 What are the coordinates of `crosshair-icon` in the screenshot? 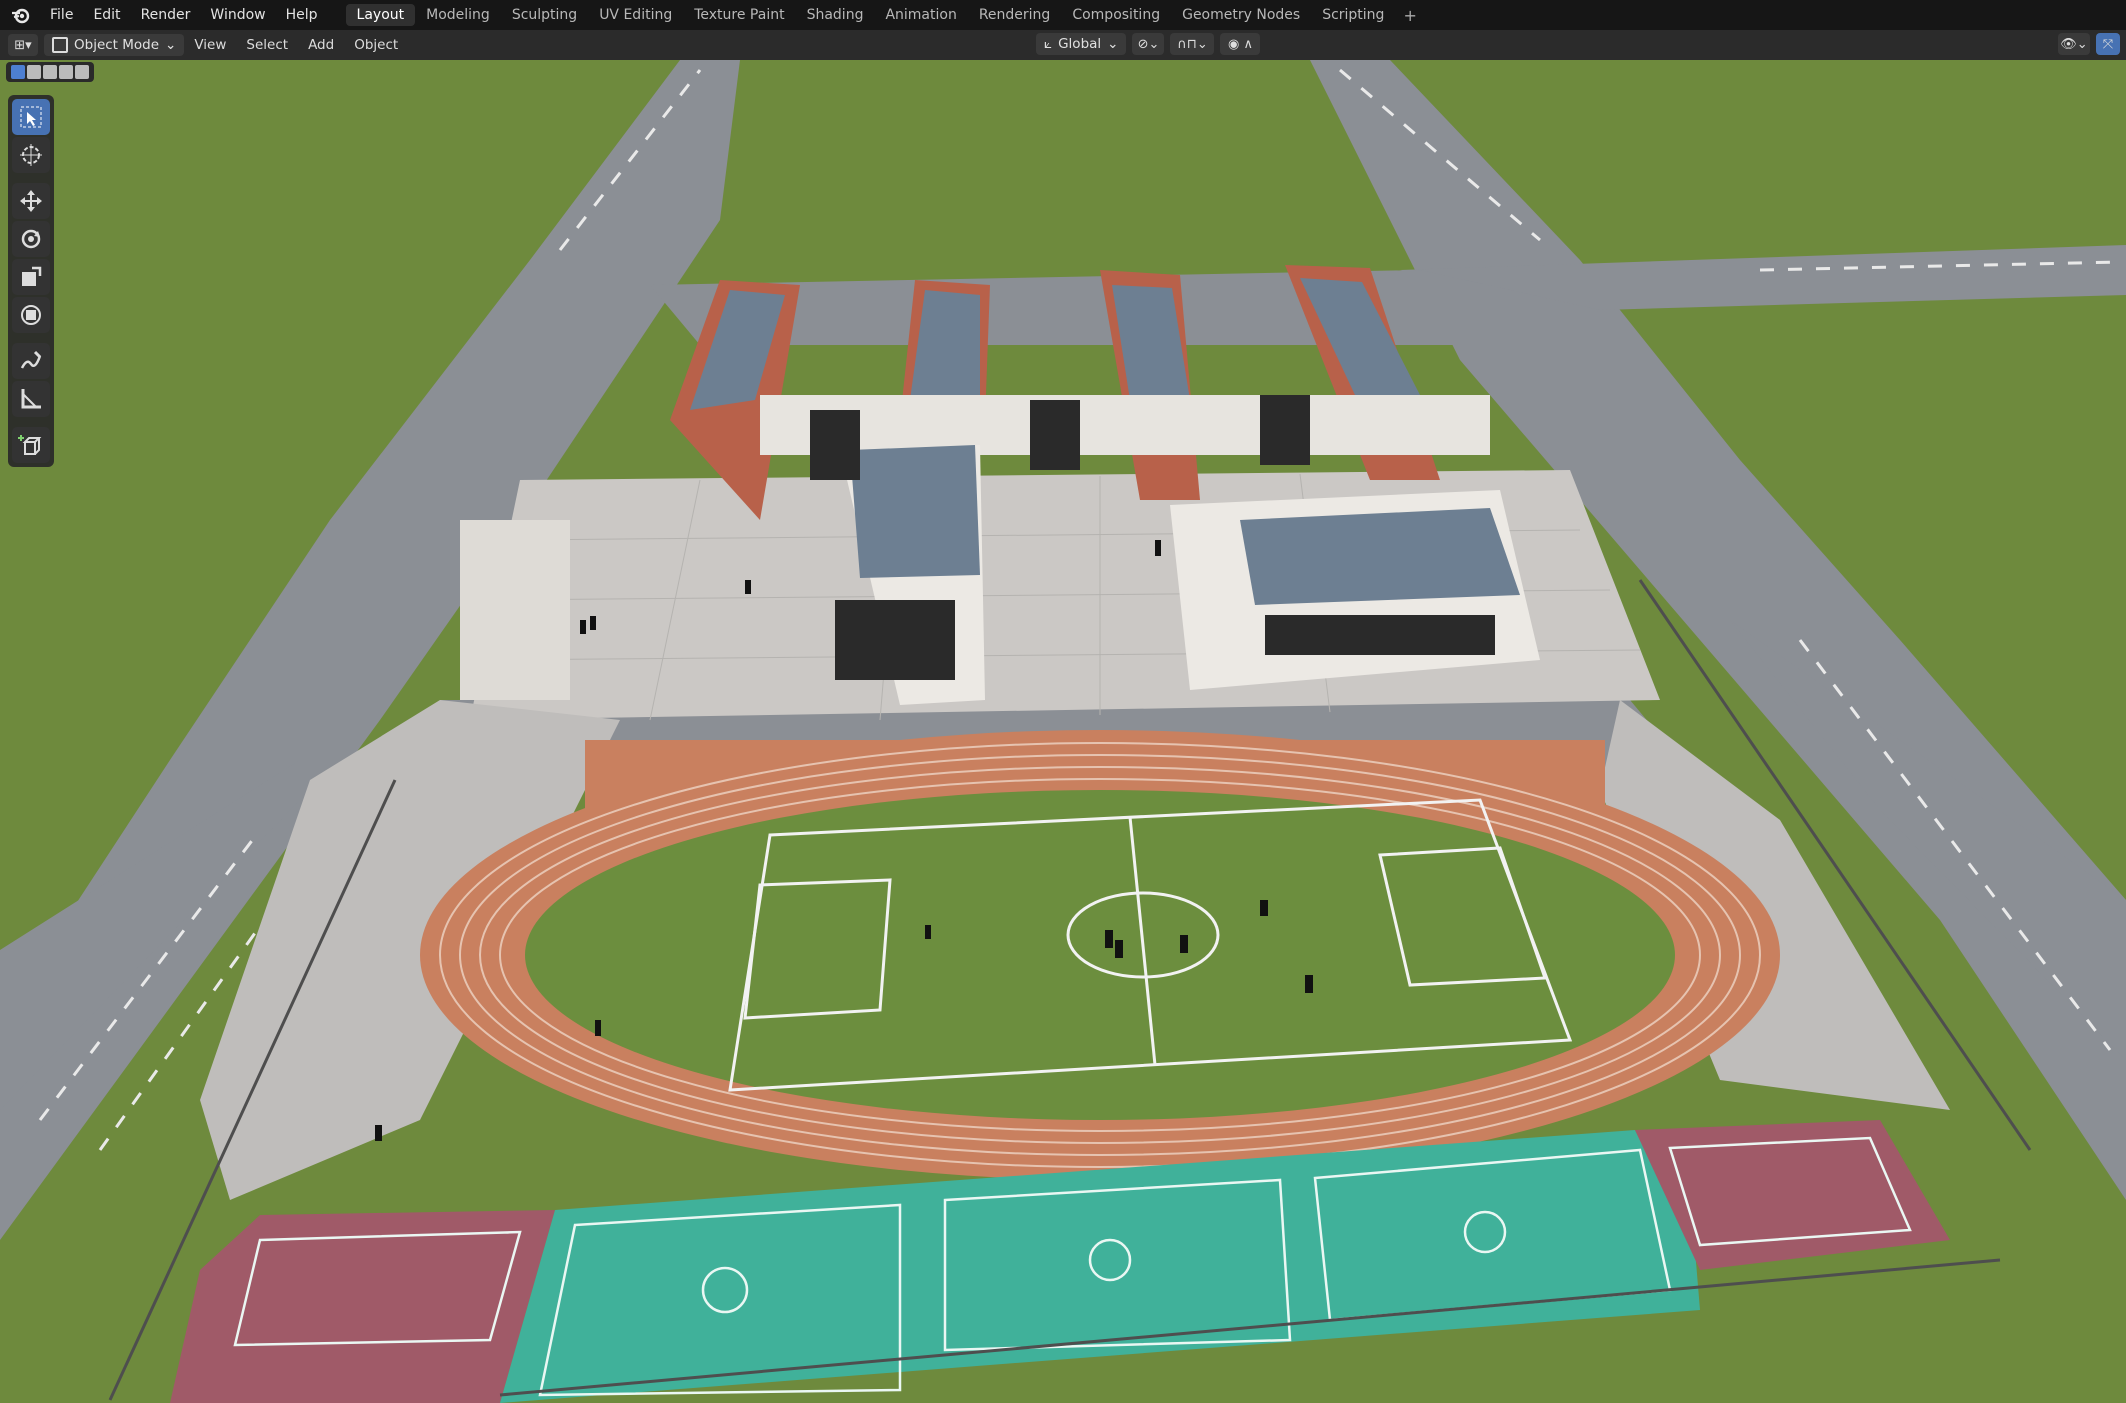 It's located at (31, 155).